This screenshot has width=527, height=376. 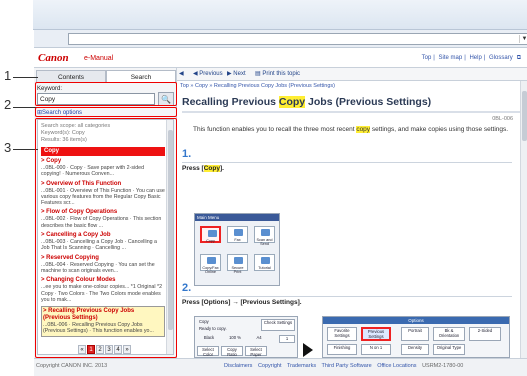 I want to click on original-type-option: Original Type, so click(x=449, y=349).